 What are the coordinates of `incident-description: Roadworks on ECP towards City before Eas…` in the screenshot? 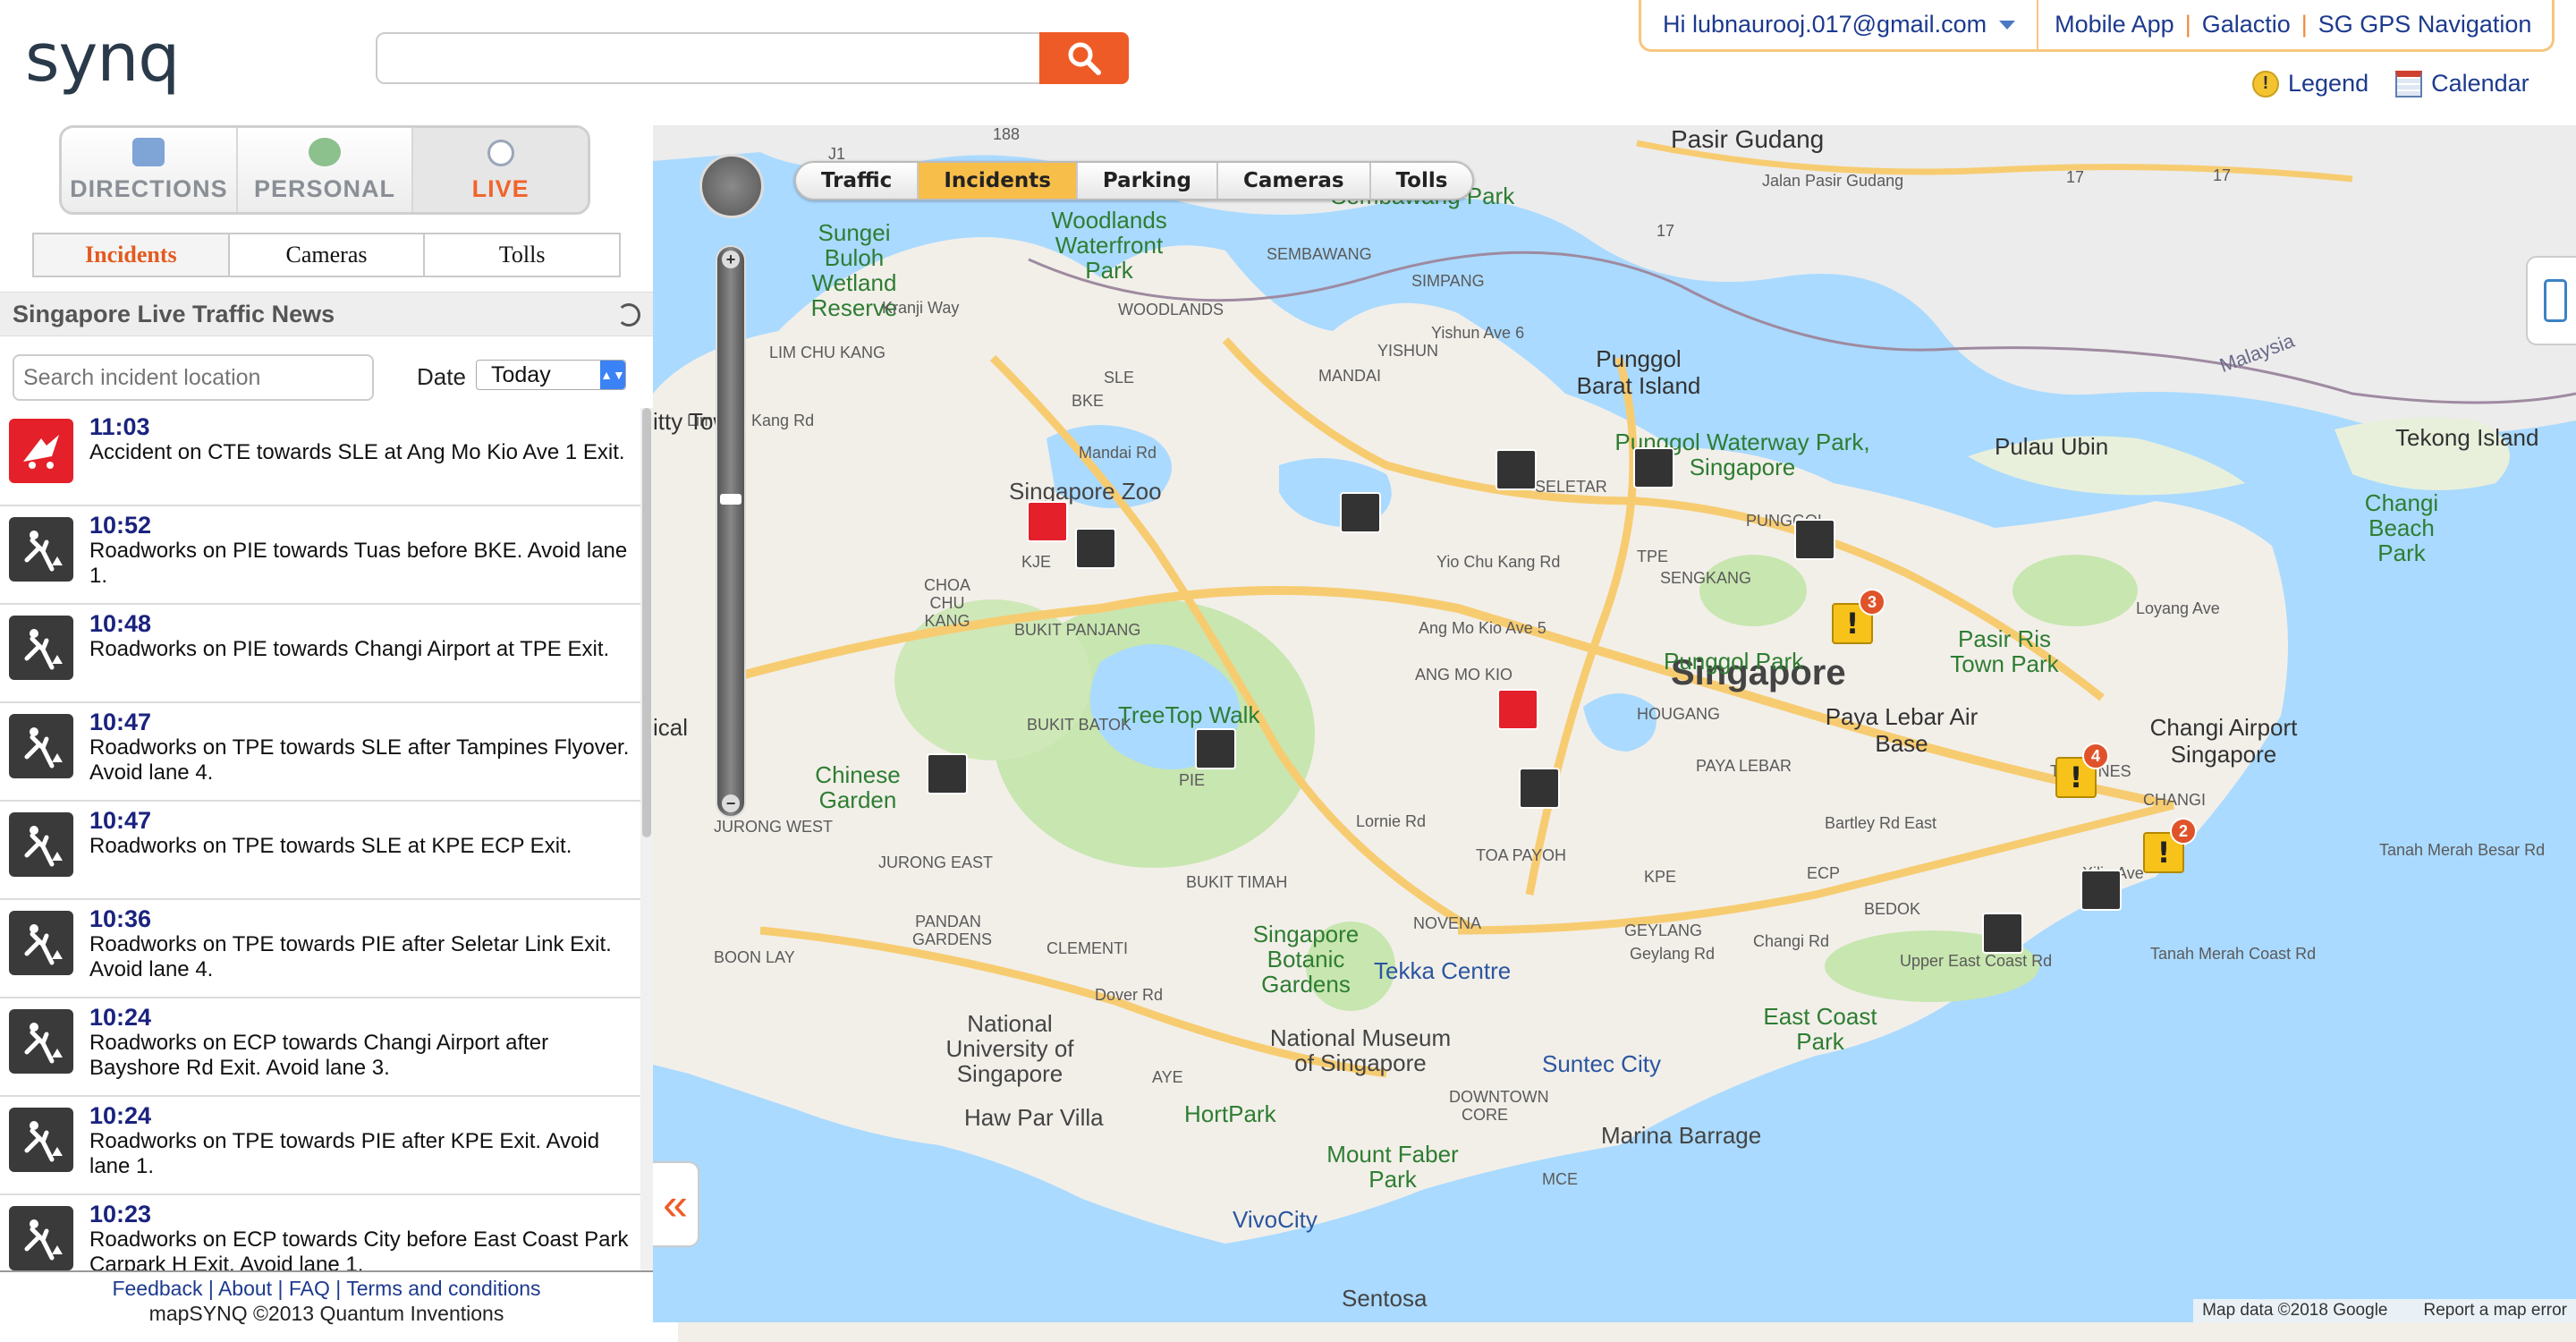 It's located at (359, 1249).